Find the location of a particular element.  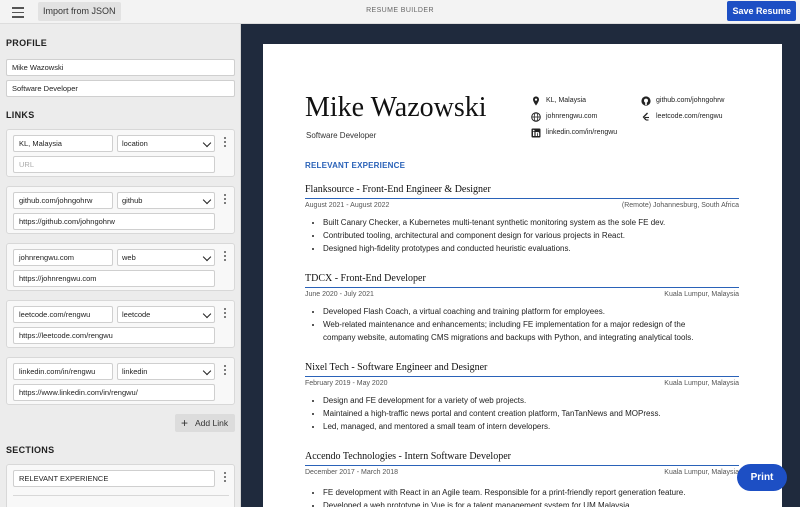

section-title: RELEVANT EXPERIENCE is located at coordinates (355, 165).